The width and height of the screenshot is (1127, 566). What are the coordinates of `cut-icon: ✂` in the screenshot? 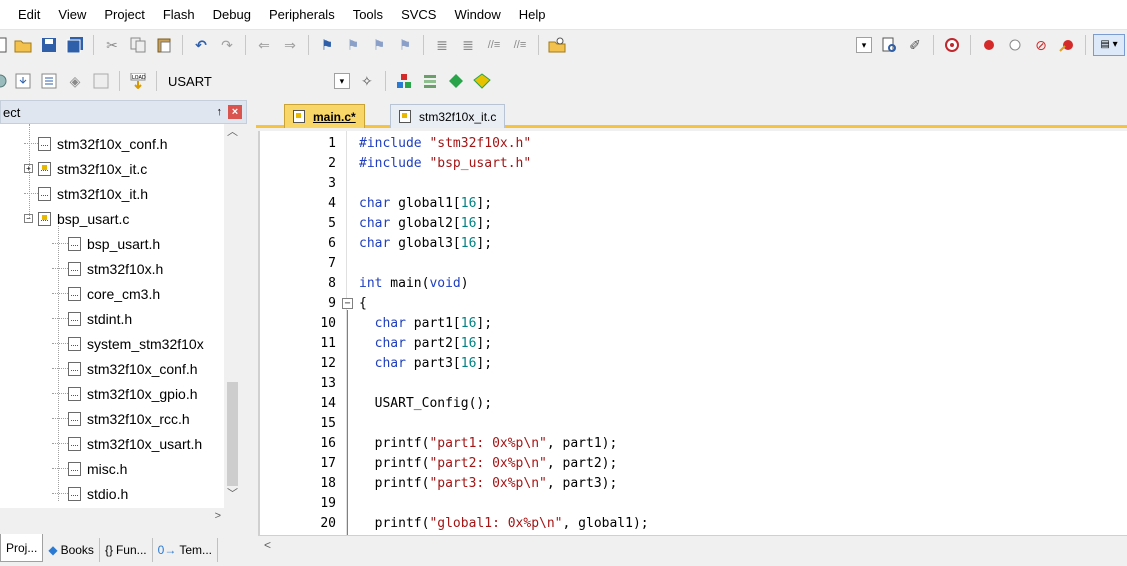 It's located at (112, 45).